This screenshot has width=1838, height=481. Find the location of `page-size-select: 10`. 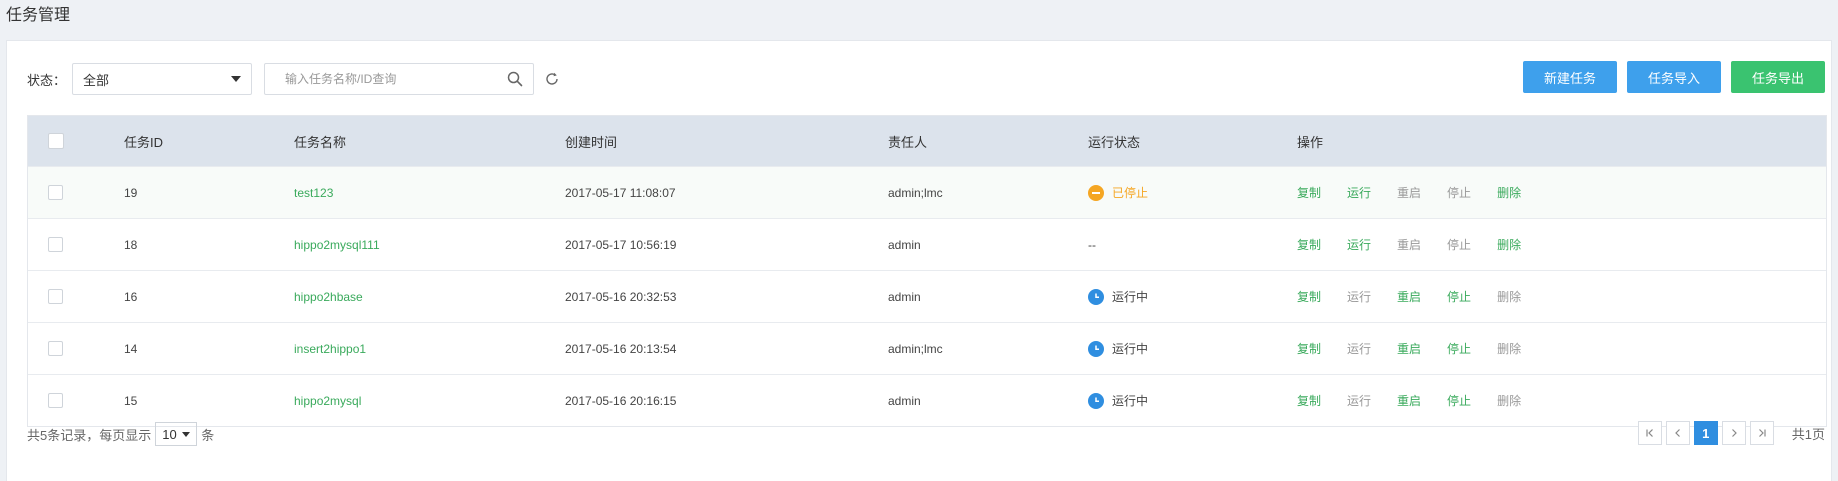

page-size-select: 10 is located at coordinates (176, 434).